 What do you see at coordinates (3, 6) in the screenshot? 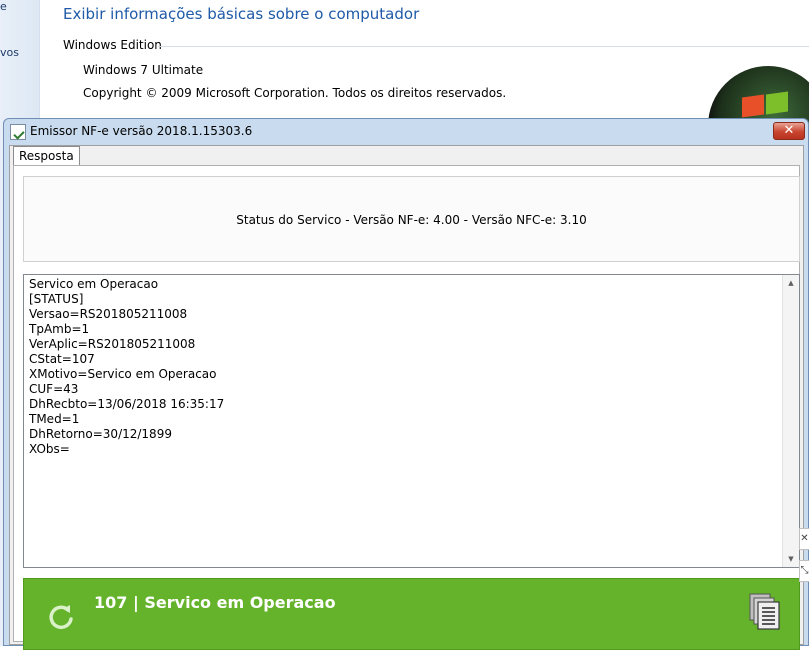
I see `sidebar-link-fragment: e` at bounding box center [3, 6].